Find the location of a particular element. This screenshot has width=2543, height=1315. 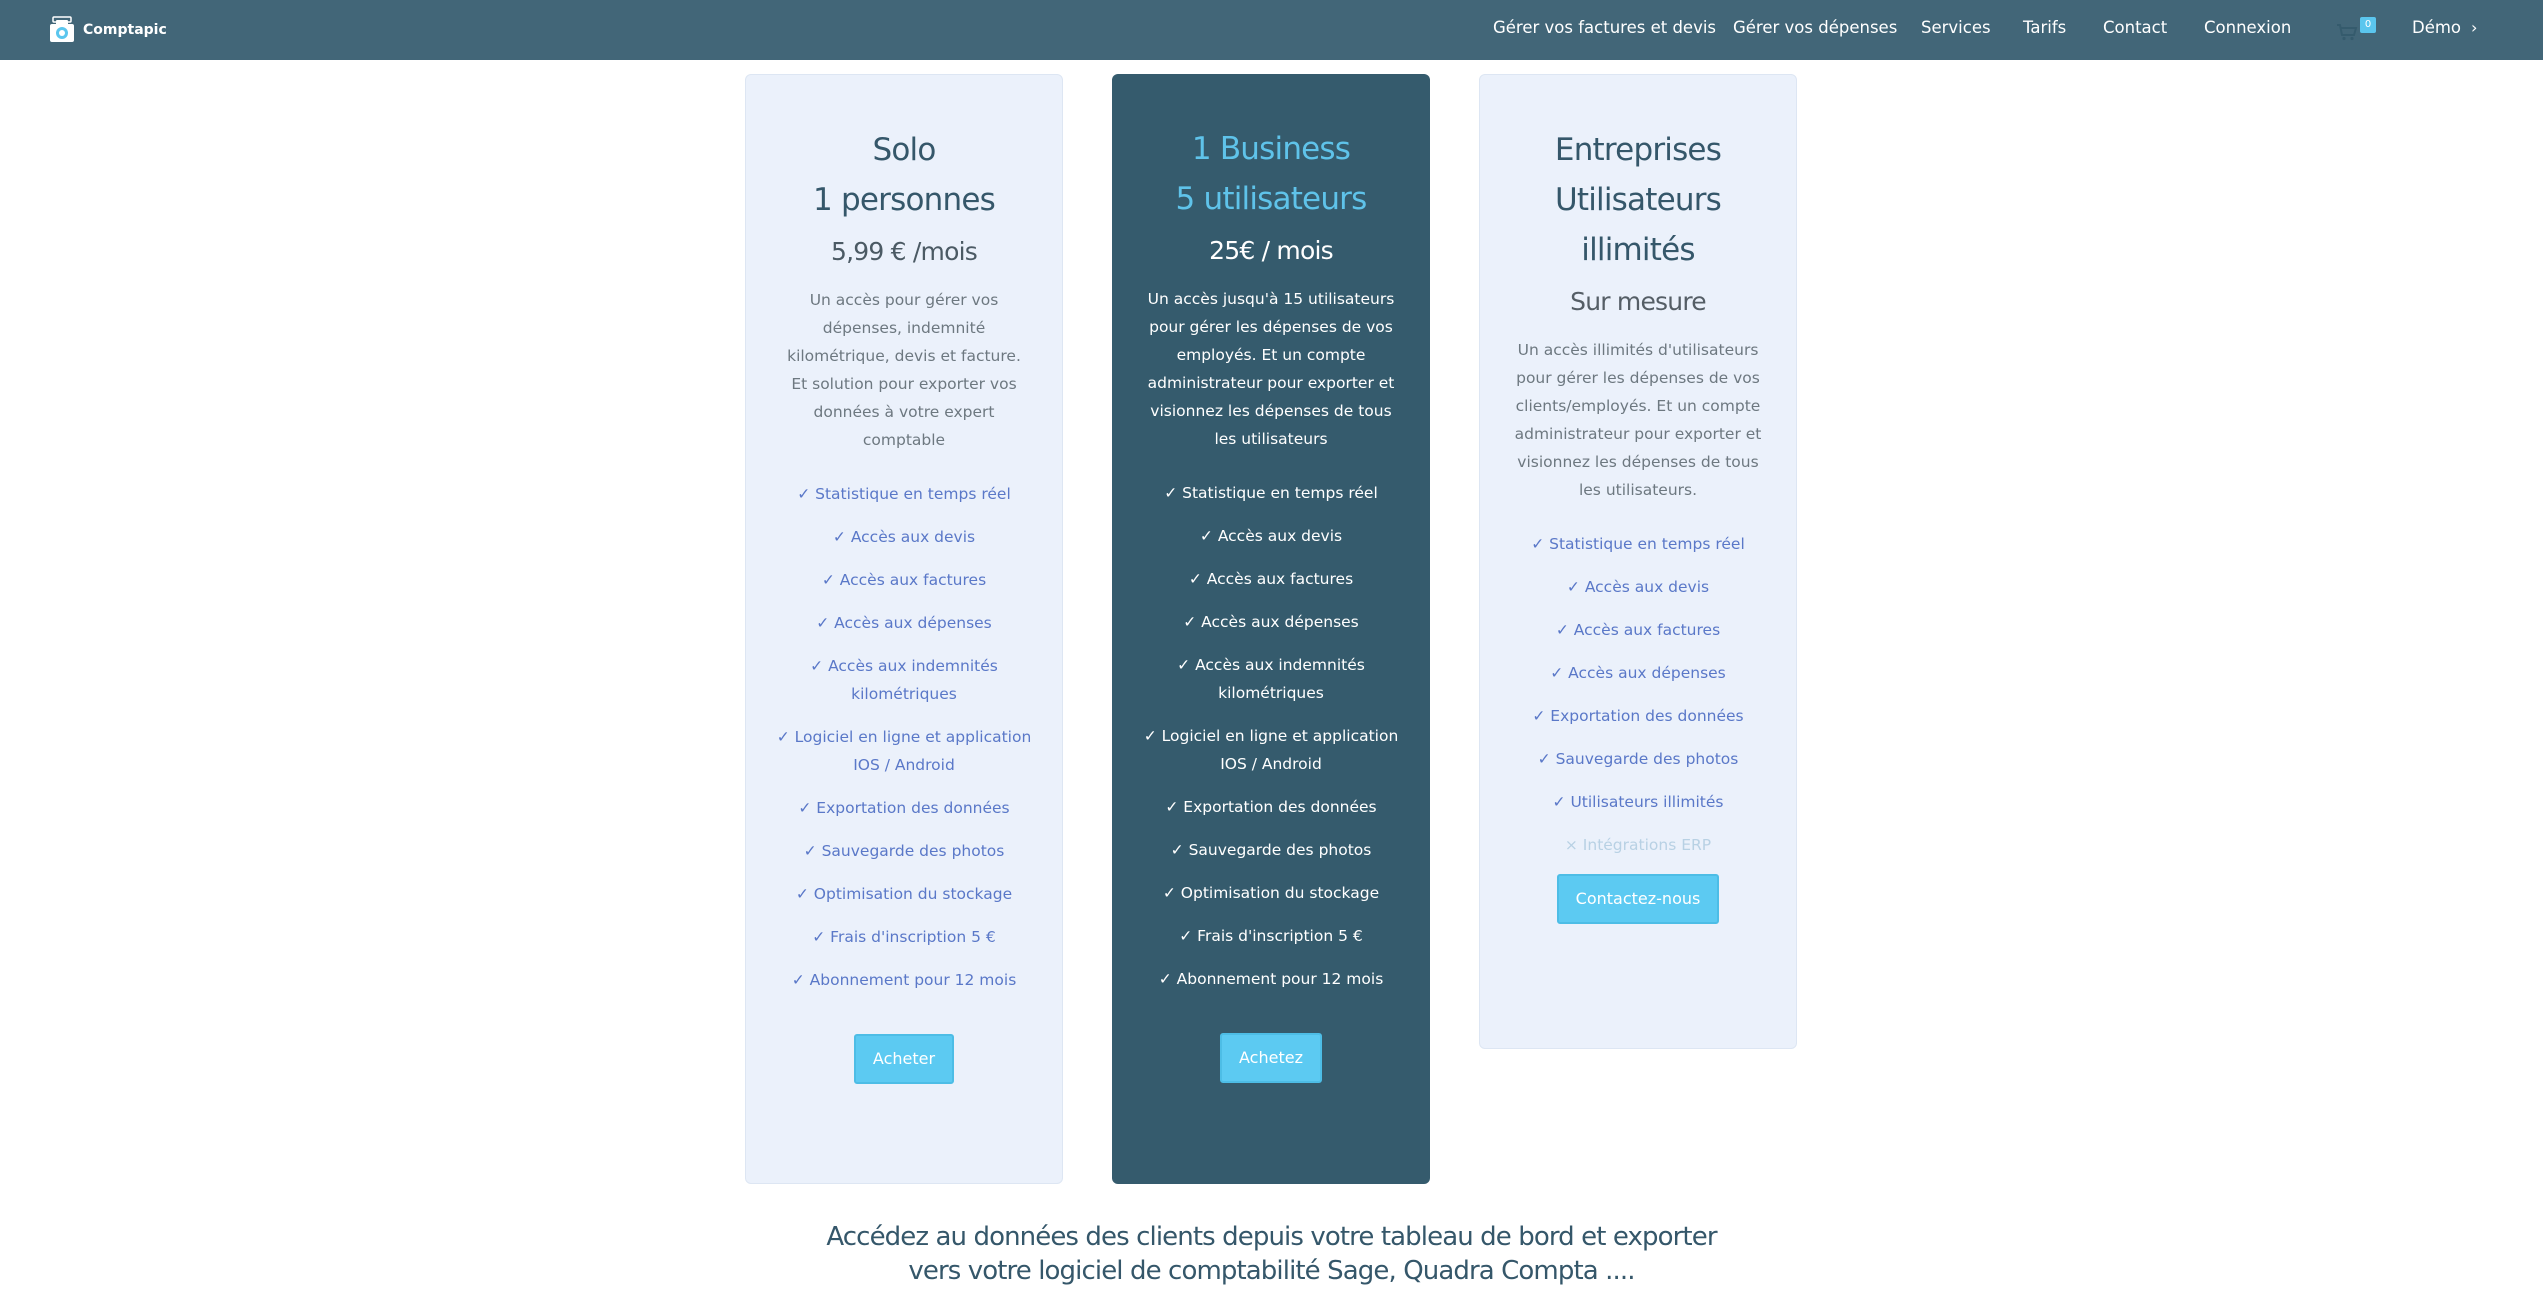

plan-price: 25€ / mois is located at coordinates (1271, 250).